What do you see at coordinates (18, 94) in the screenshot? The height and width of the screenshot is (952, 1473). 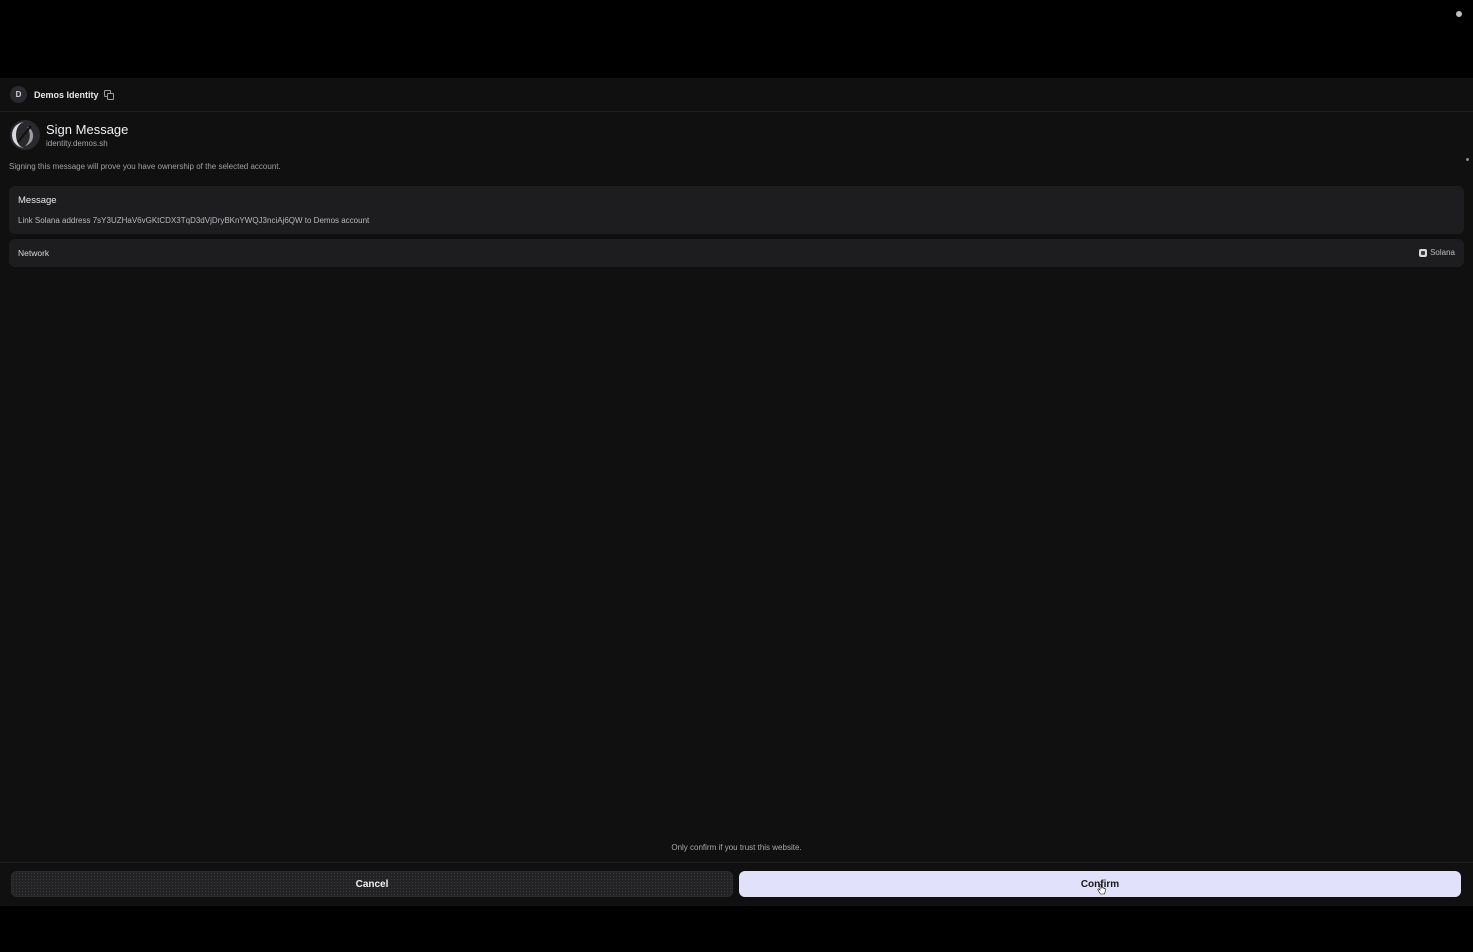 I see `avatar: D` at bounding box center [18, 94].